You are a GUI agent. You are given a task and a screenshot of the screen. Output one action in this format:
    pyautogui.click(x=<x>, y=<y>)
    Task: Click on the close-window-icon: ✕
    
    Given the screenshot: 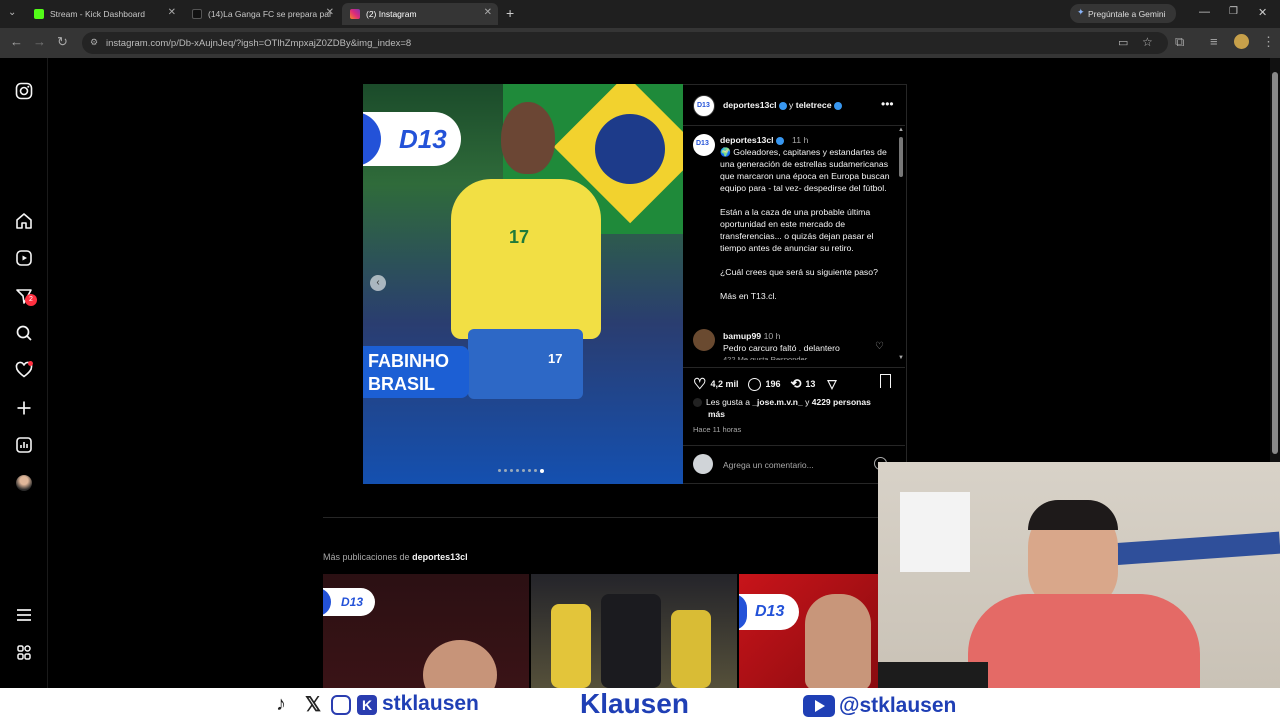 What is the action you would take?
    pyautogui.click(x=1262, y=12)
    